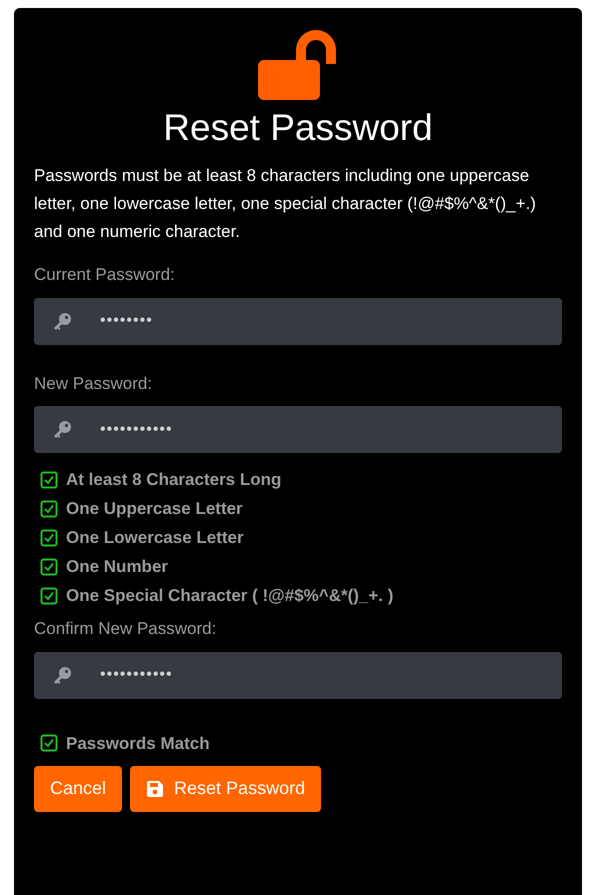  What do you see at coordinates (125, 629) in the screenshot?
I see `field-label: Confirm New Password:` at bounding box center [125, 629].